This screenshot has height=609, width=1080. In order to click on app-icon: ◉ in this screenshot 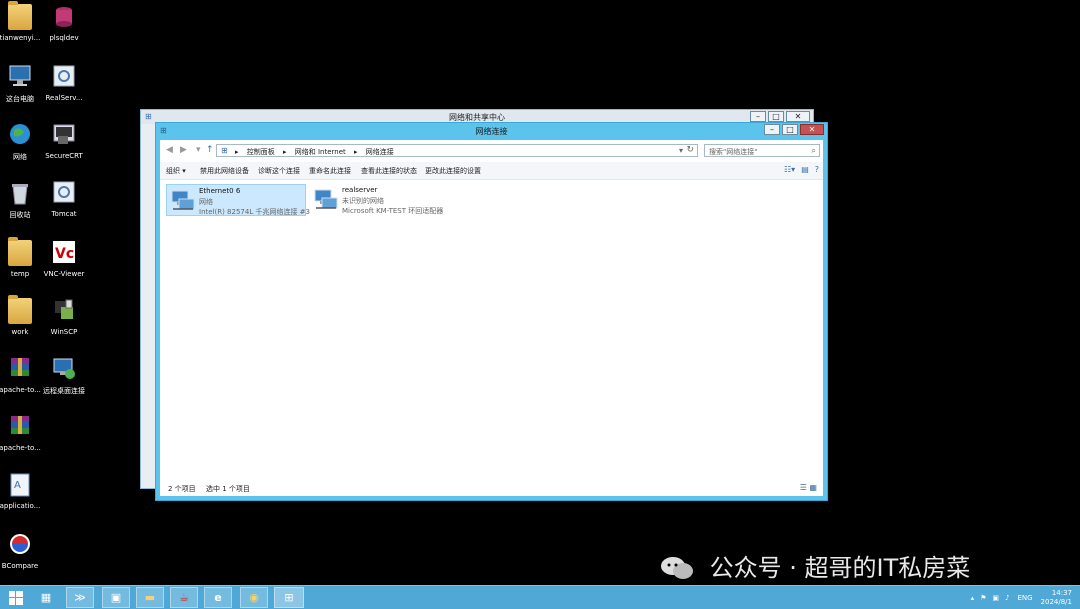, I will do `click(254, 597)`.